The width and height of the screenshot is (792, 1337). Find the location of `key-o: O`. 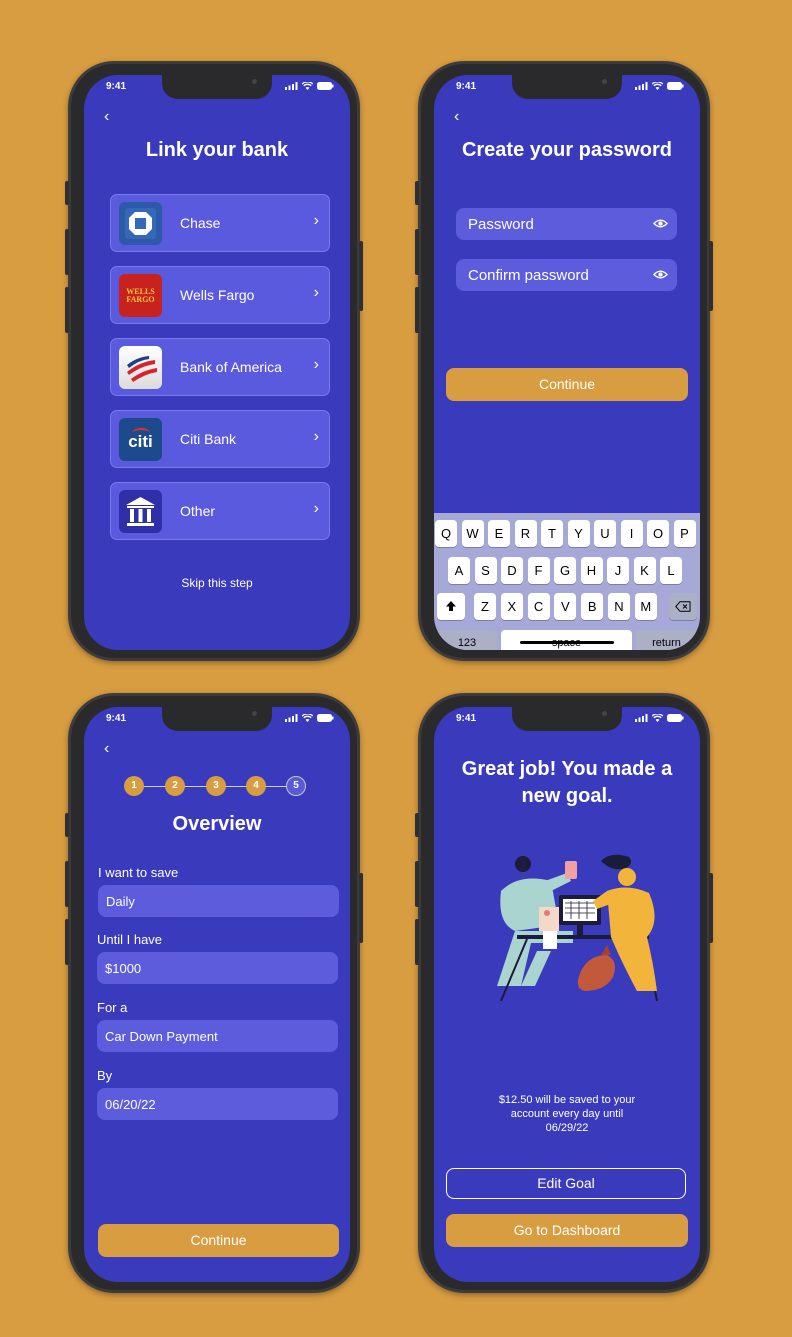

key-o: O is located at coordinates (658, 533).